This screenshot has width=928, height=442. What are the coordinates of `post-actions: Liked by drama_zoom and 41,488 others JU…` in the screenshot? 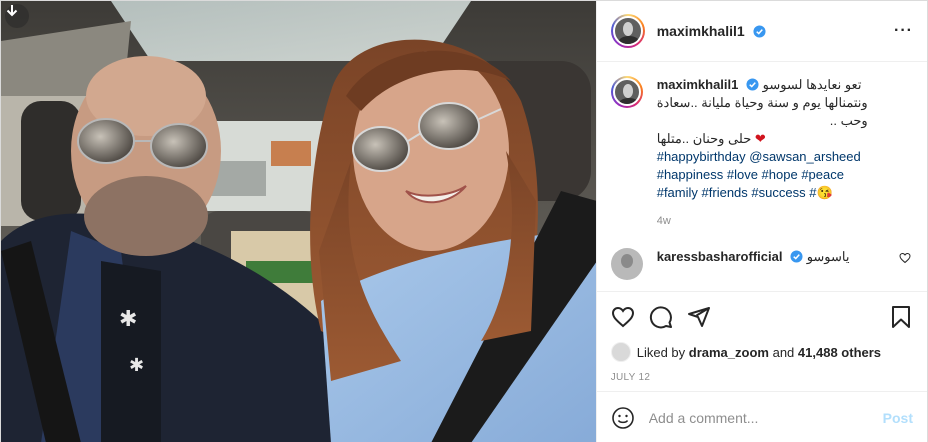 It's located at (761, 337).